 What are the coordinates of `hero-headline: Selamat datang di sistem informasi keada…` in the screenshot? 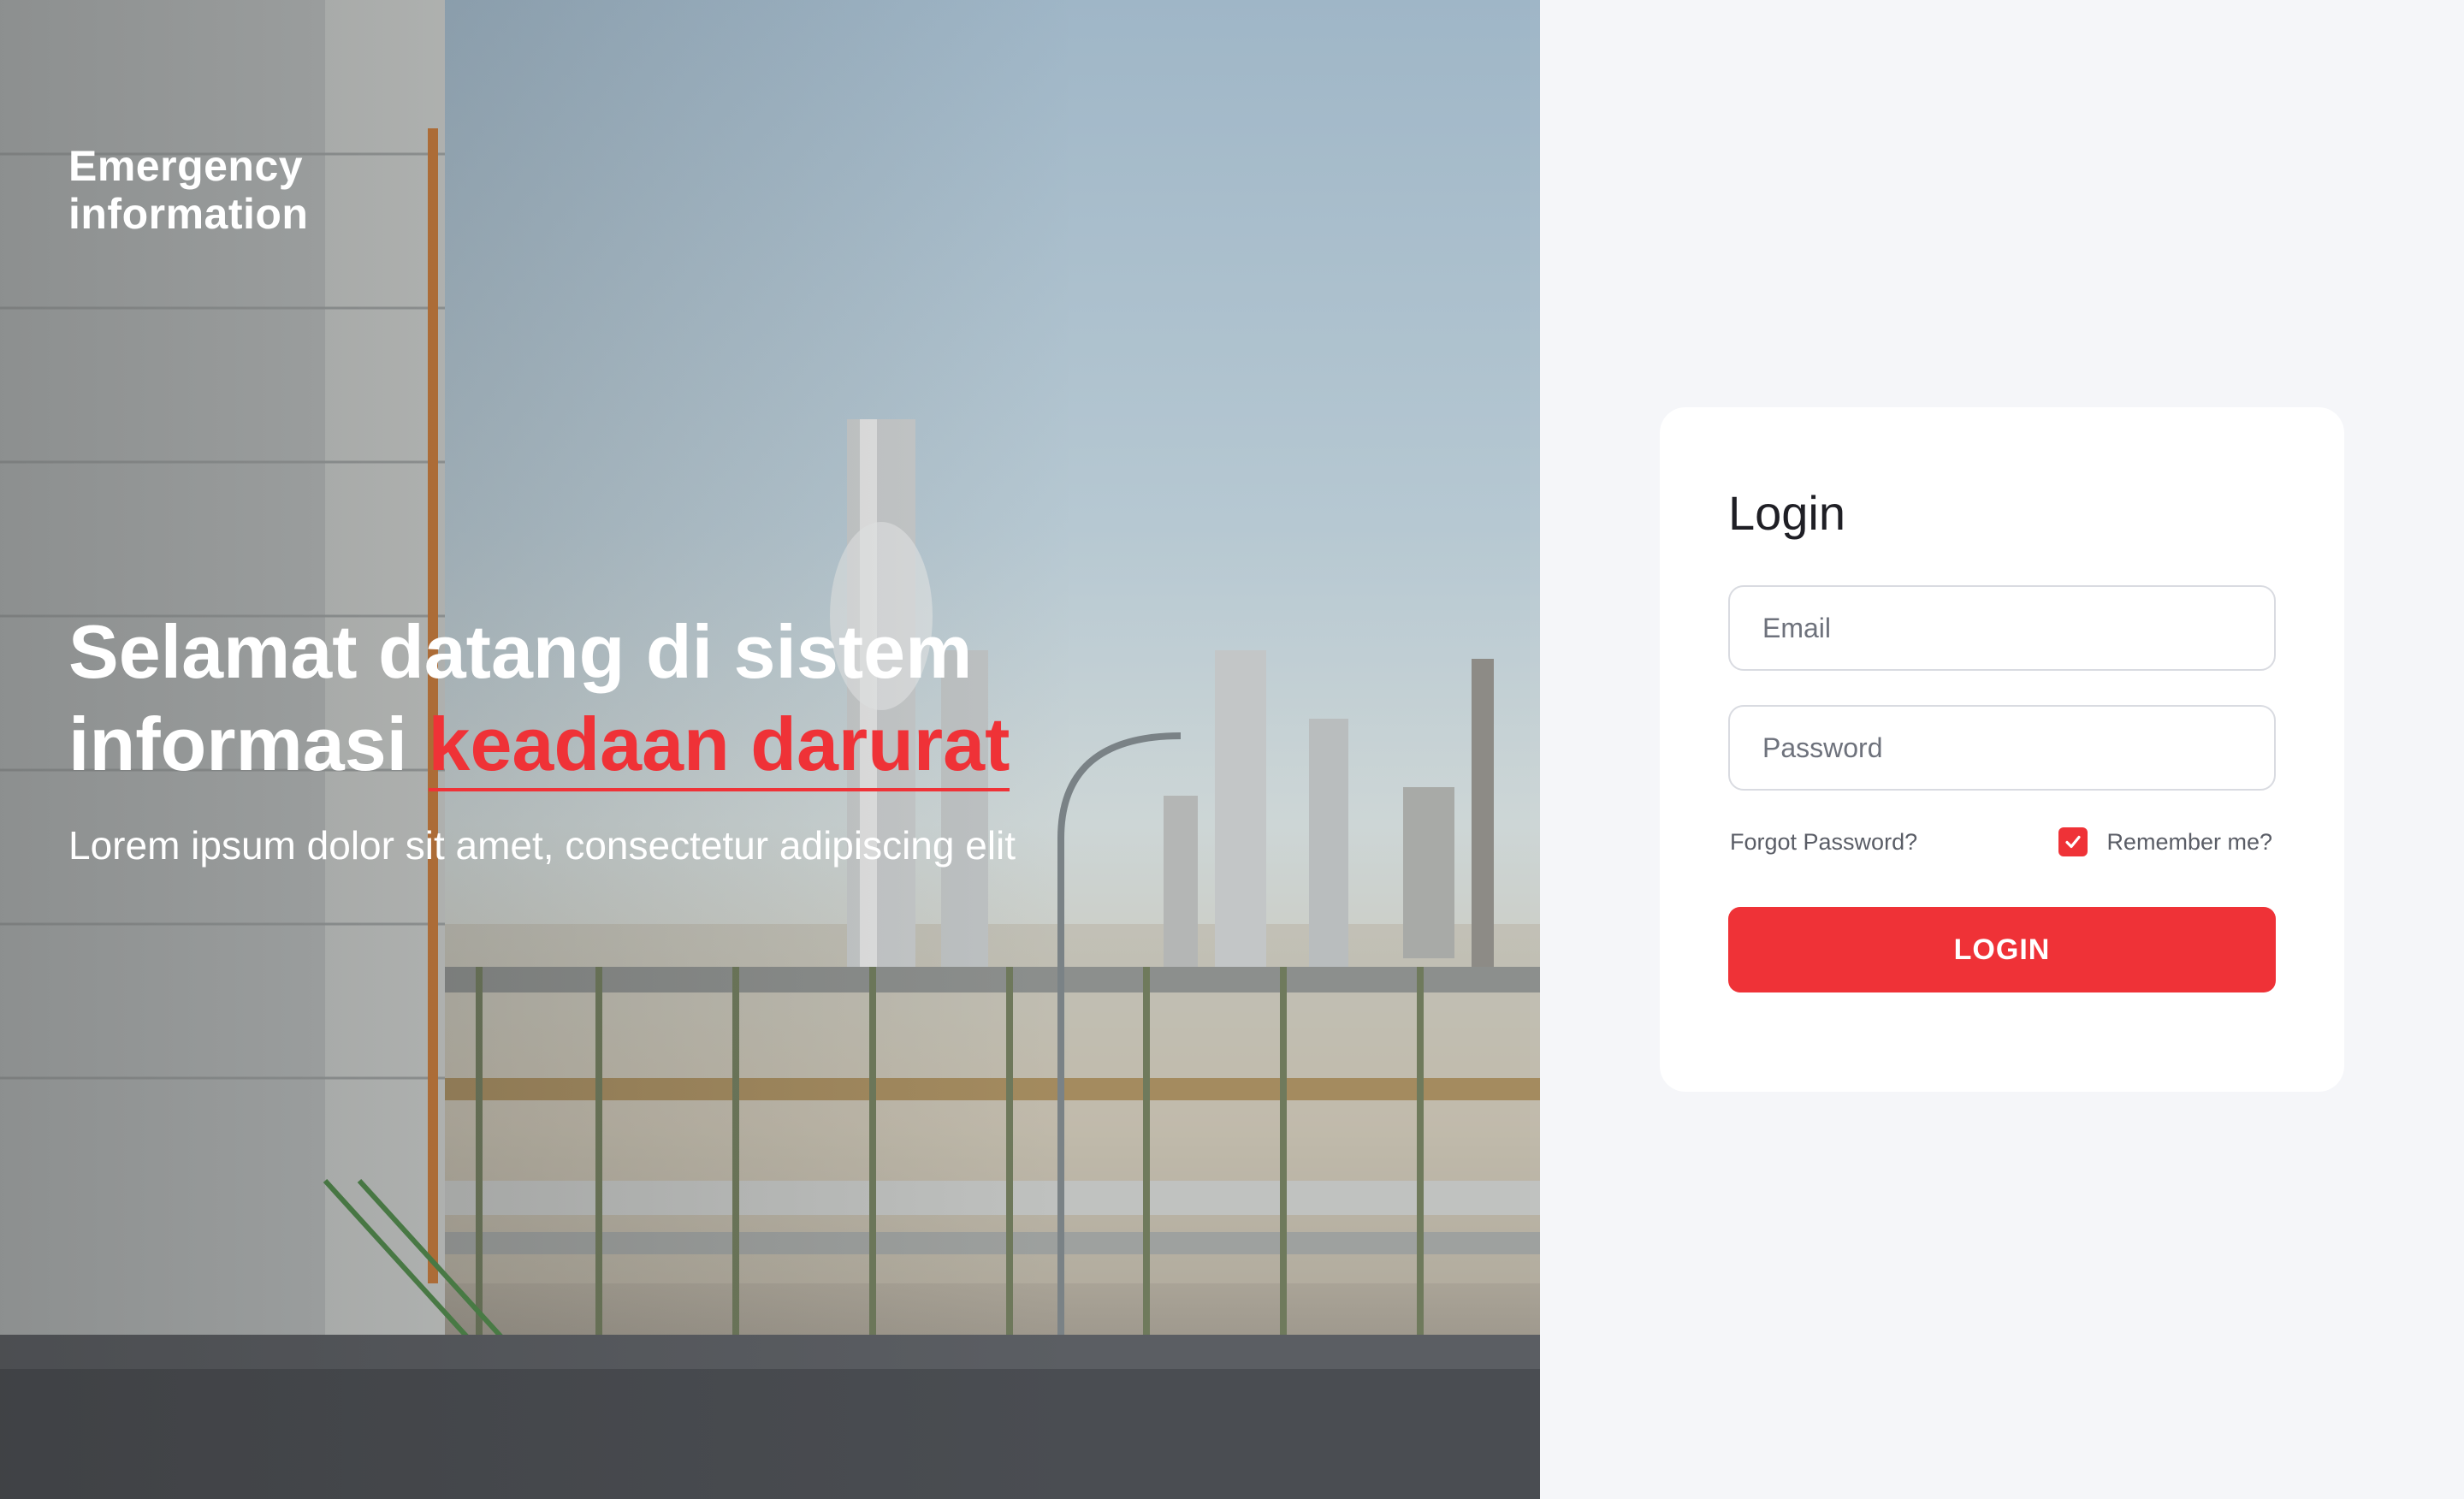 It's located at (710, 698).